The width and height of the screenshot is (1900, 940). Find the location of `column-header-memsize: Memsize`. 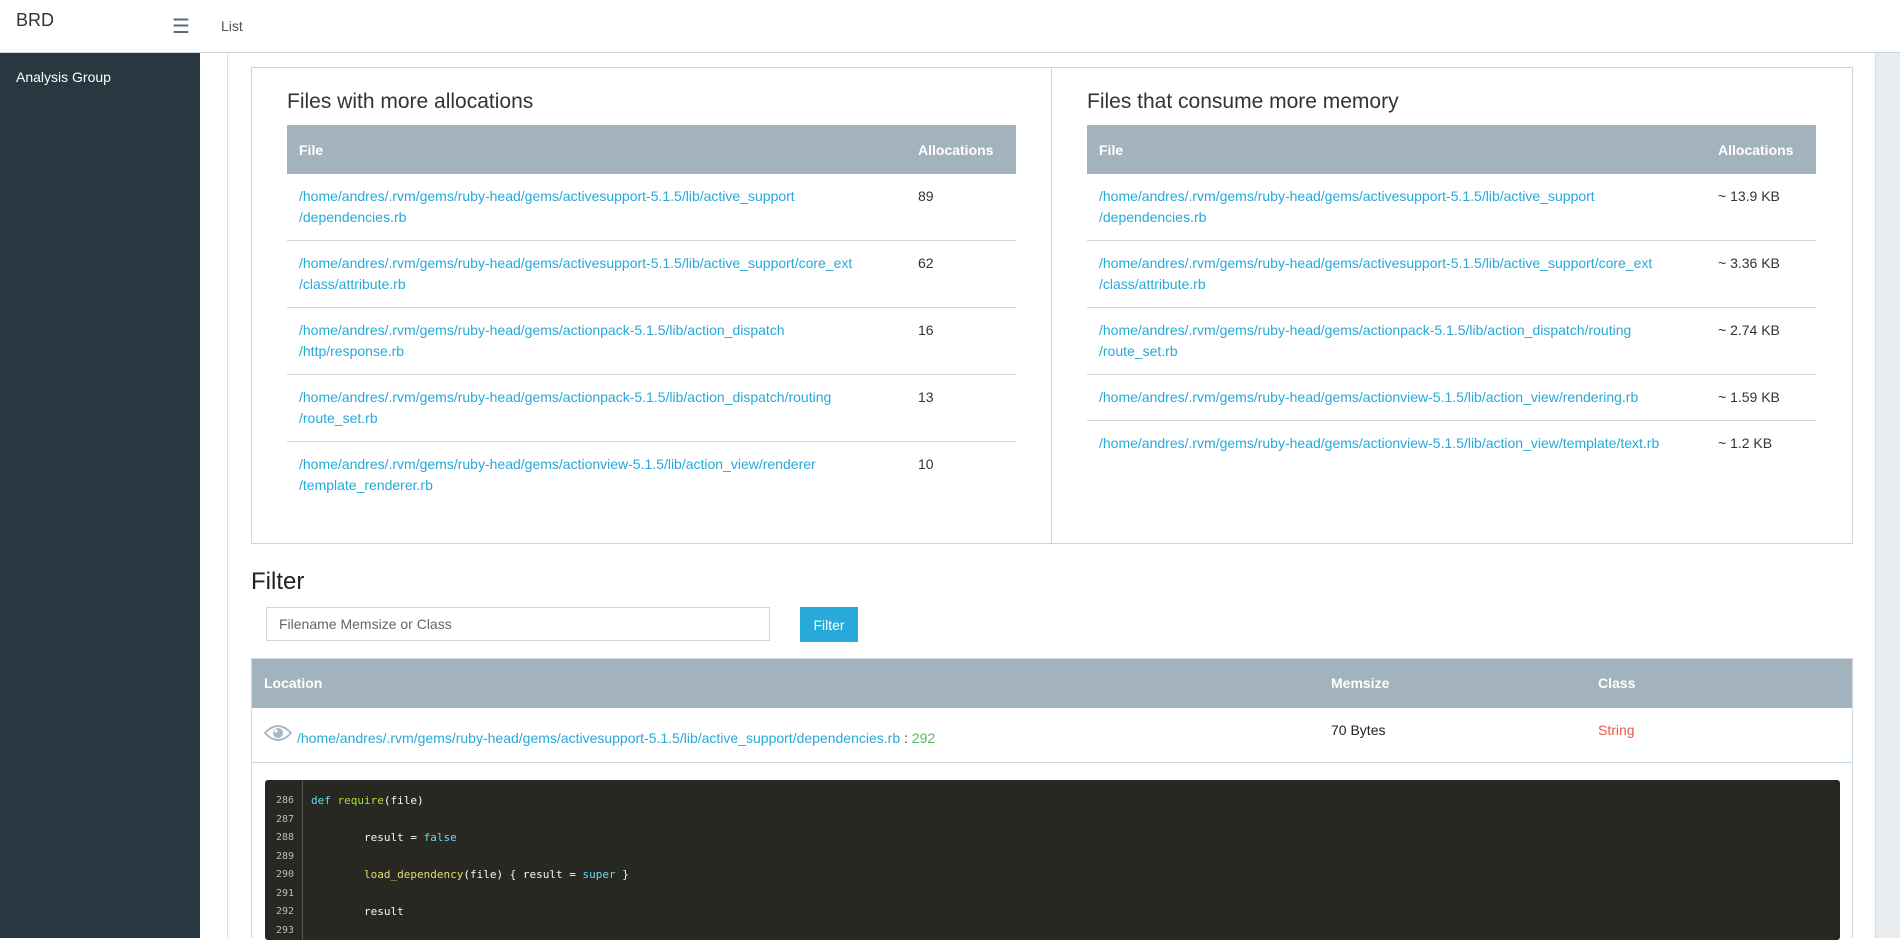

column-header-memsize: Memsize is located at coordinates (1360, 683).